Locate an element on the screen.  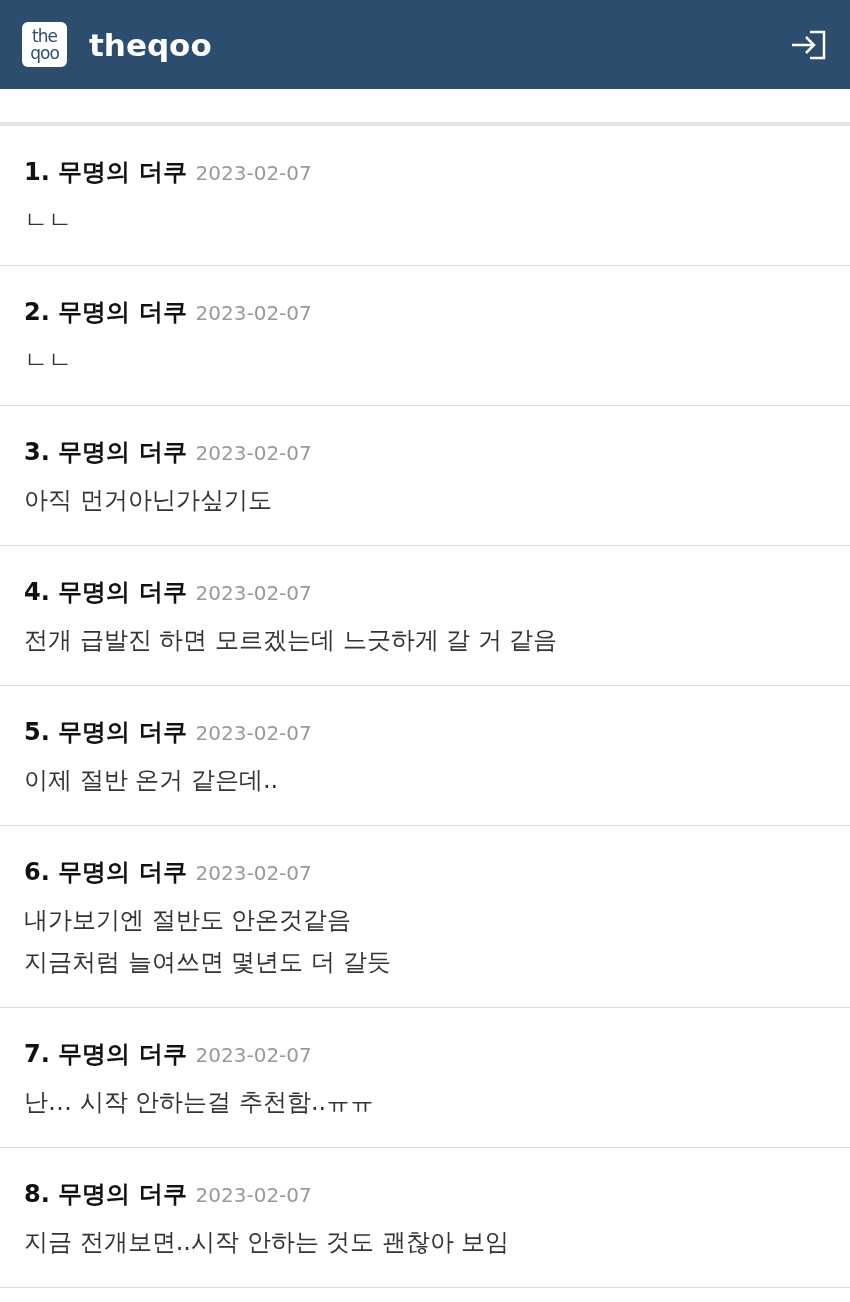
login-icon is located at coordinates (809, 44).